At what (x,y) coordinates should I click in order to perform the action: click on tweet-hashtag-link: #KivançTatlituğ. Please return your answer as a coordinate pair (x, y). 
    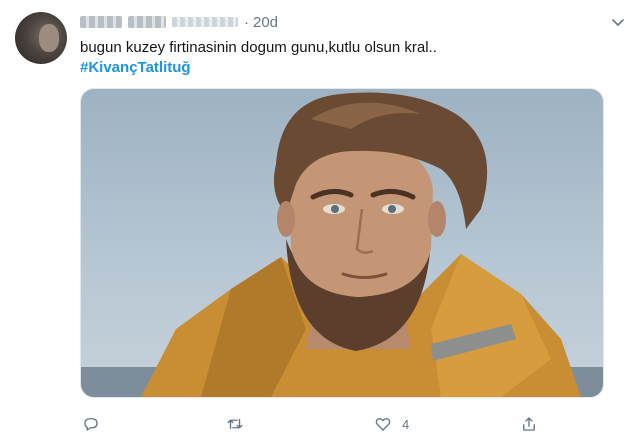
    Looking at the image, I should click on (135, 68).